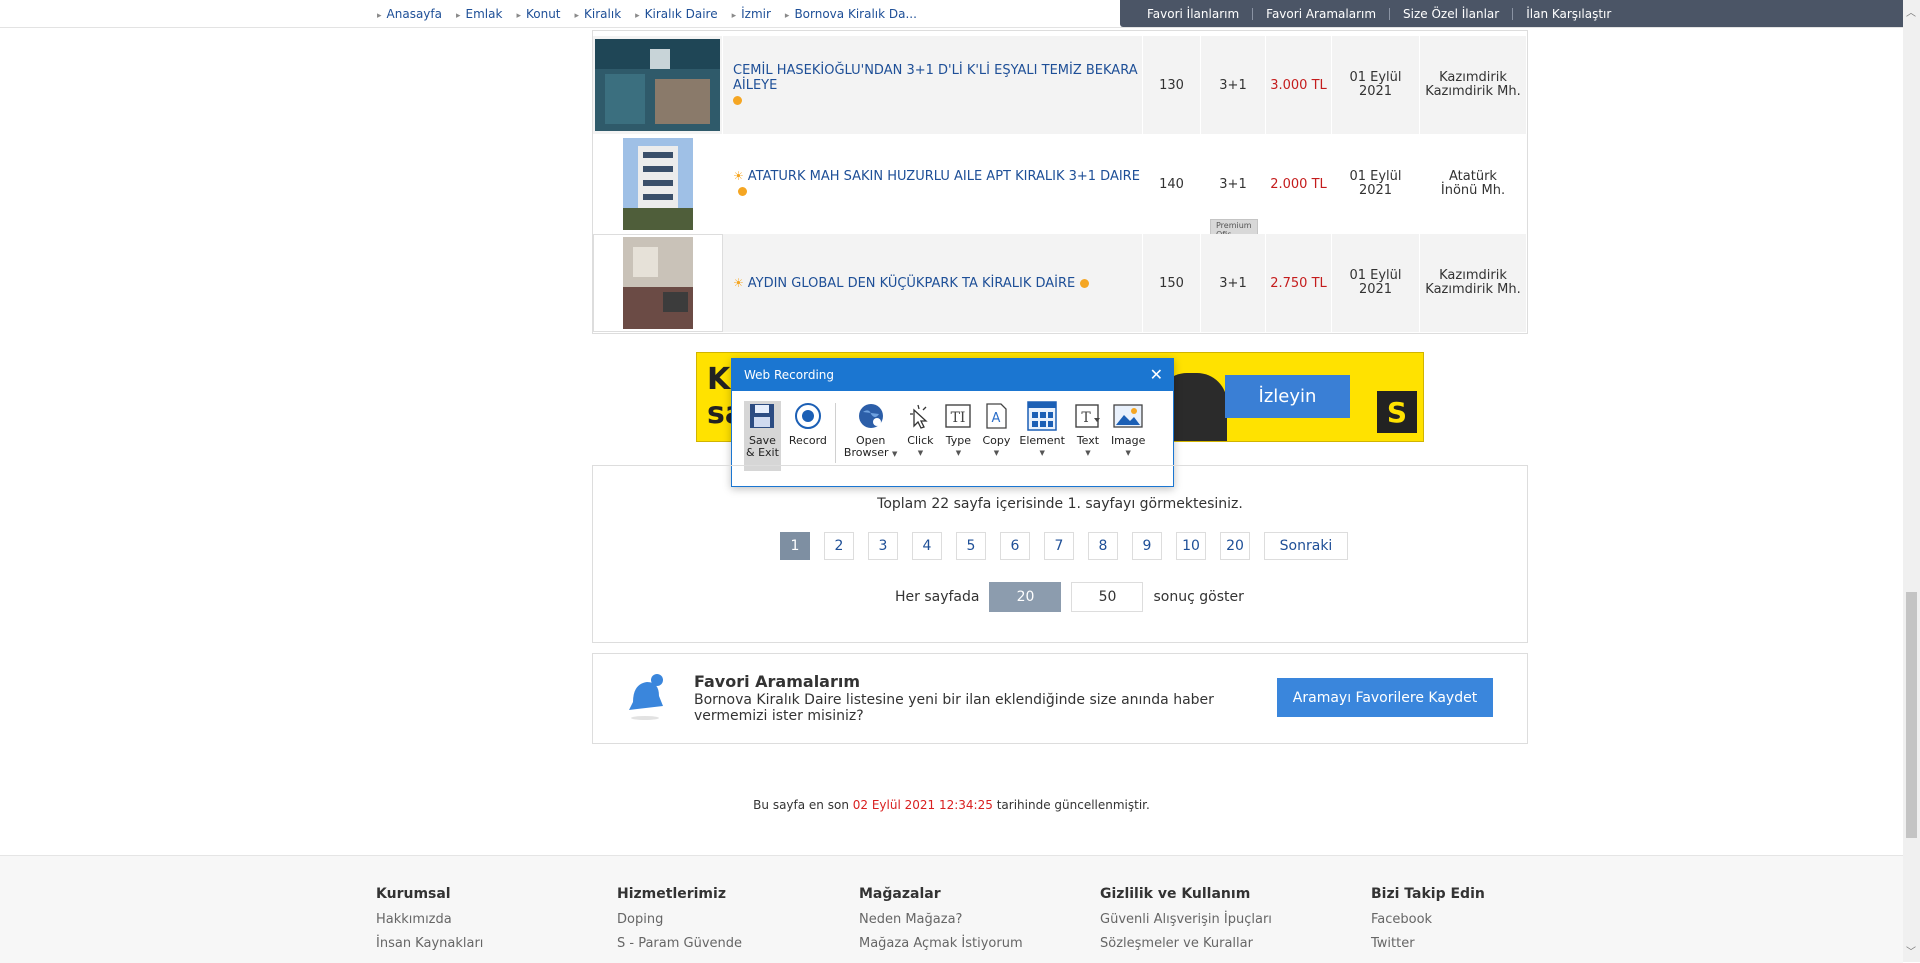  What do you see at coordinates (1186, 919) in the screenshot?
I see `footer-link-safe-shopping: Güvenli Alışverişin İpuçları` at bounding box center [1186, 919].